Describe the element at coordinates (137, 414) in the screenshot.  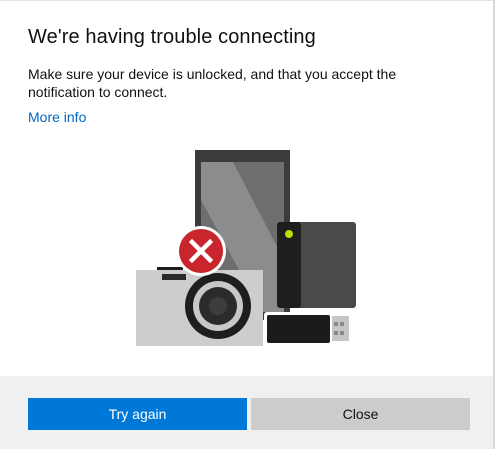
I see `try-again-button: Try again` at that location.